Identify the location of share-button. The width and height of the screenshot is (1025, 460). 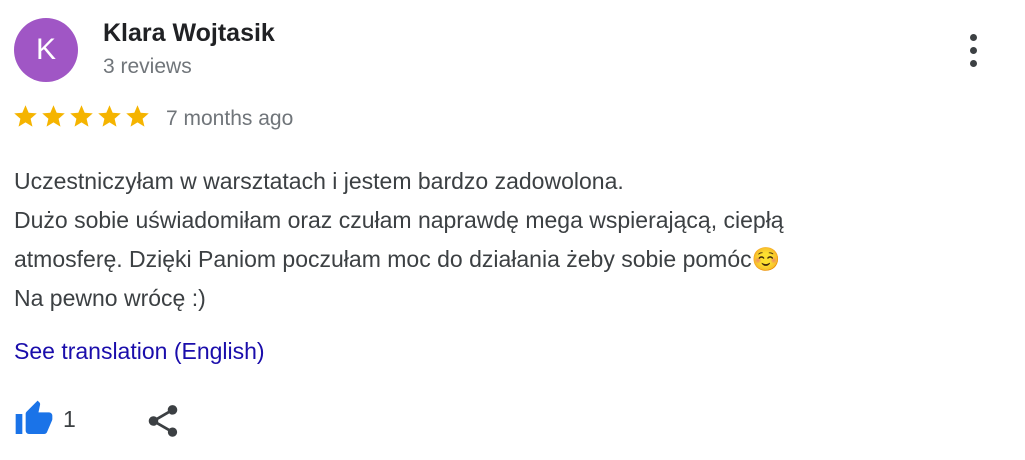
(163, 421).